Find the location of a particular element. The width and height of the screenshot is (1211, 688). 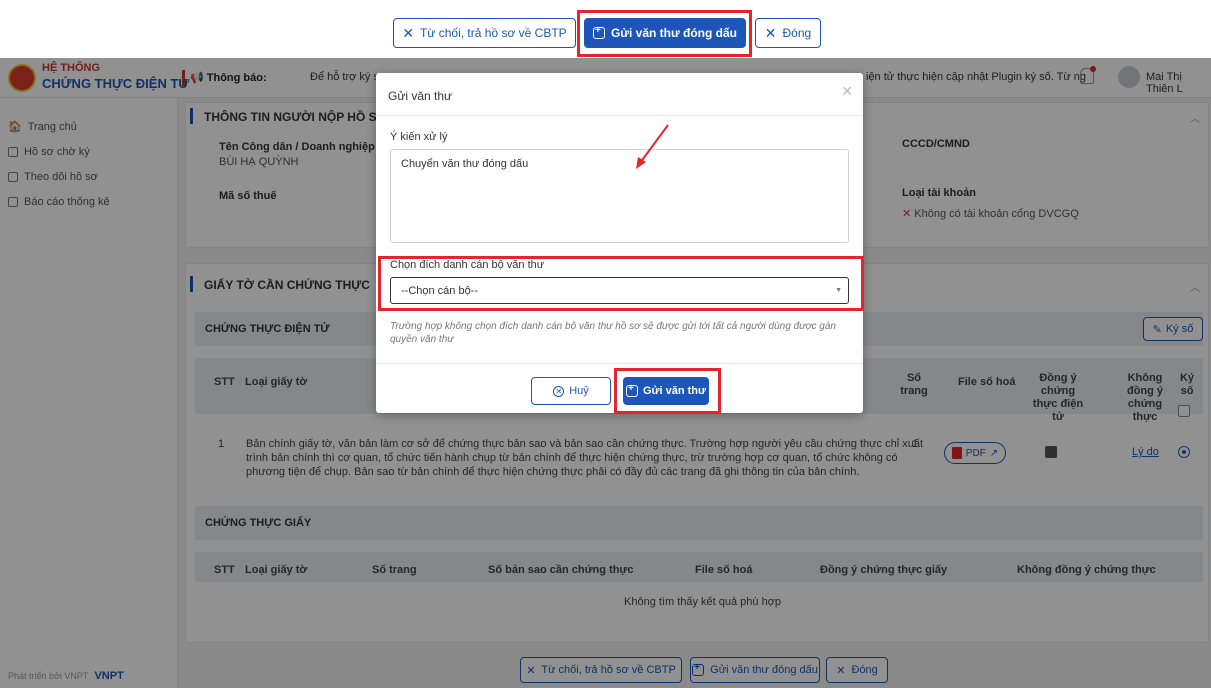

opinion-label: Ý kiến xử lý is located at coordinates (419, 137).